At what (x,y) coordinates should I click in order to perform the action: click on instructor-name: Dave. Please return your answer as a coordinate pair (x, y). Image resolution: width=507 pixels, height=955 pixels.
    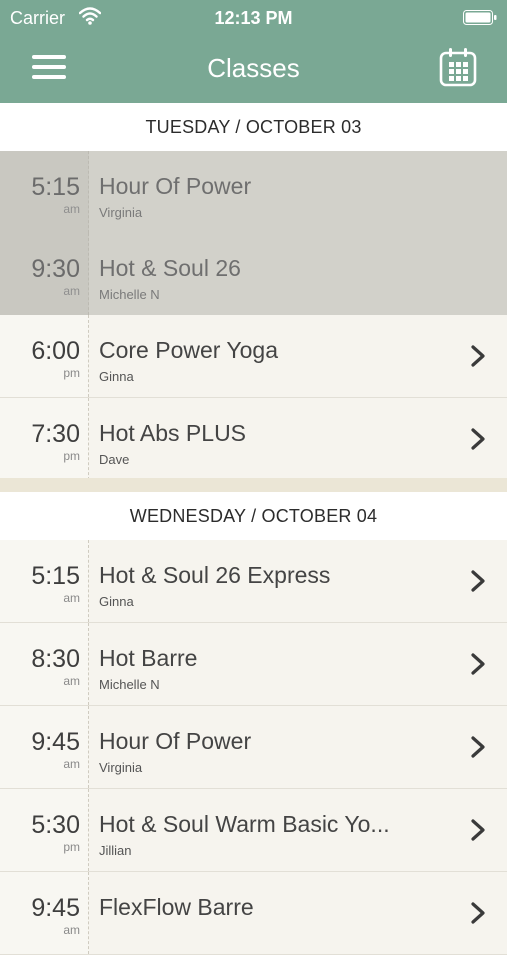
    Looking at the image, I should click on (114, 459).